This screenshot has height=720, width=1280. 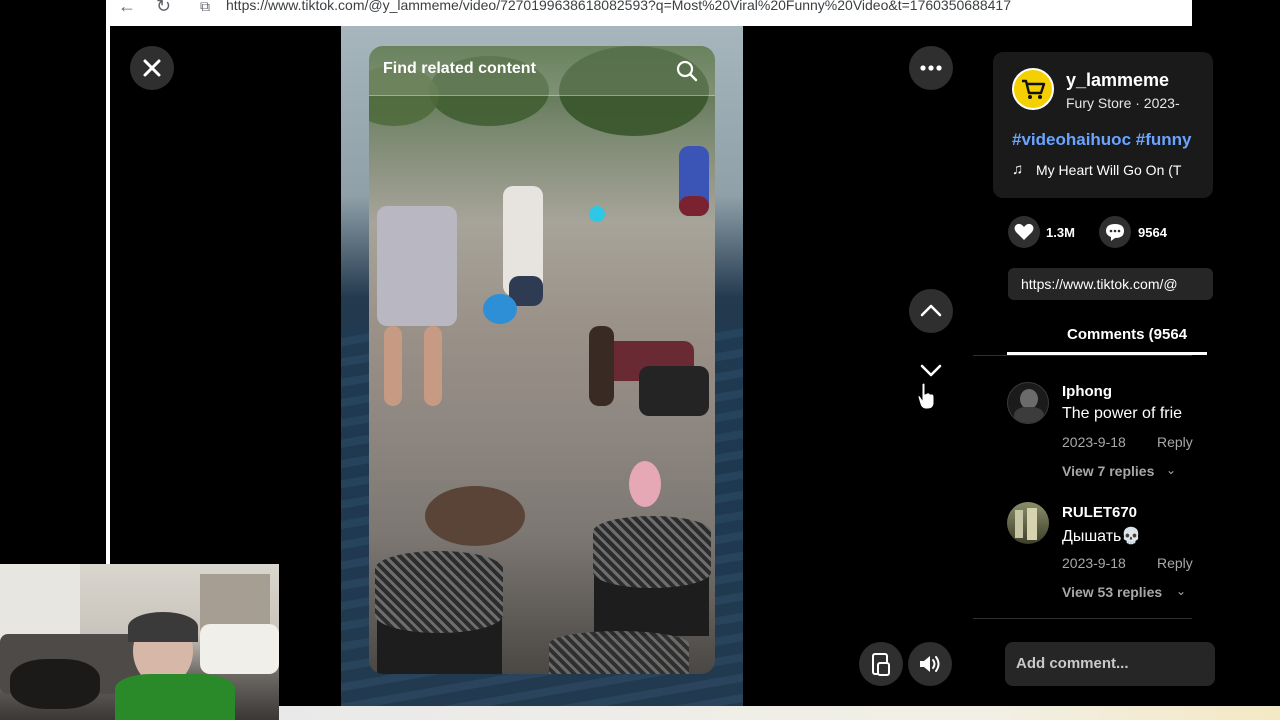 What do you see at coordinates (1108, 471) in the screenshot?
I see `view-replies-button: View 7 replies` at bounding box center [1108, 471].